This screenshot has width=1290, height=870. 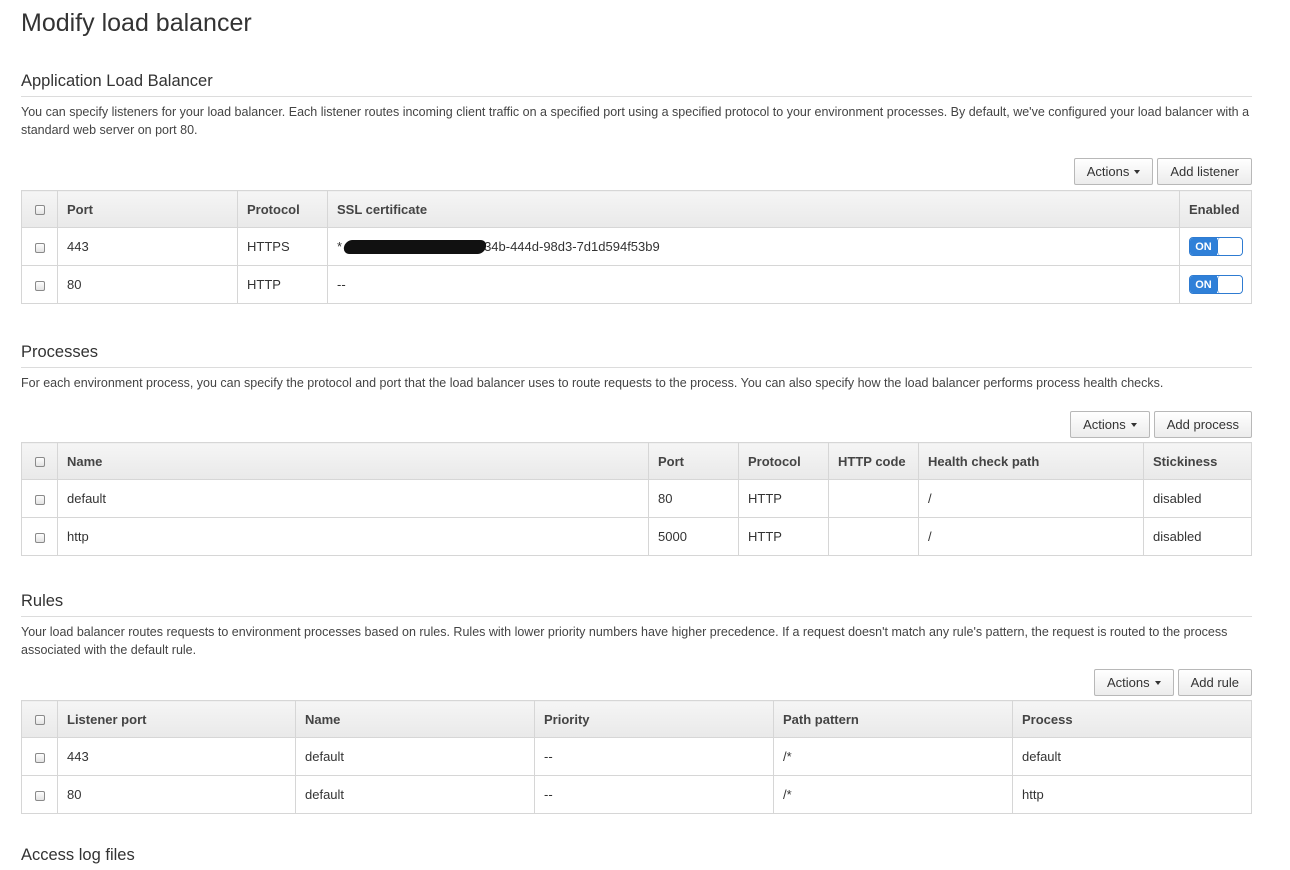 What do you see at coordinates (753, 284) in the screenshot?
I see `ssl-certificate: --` at bounding box center [753, 284].